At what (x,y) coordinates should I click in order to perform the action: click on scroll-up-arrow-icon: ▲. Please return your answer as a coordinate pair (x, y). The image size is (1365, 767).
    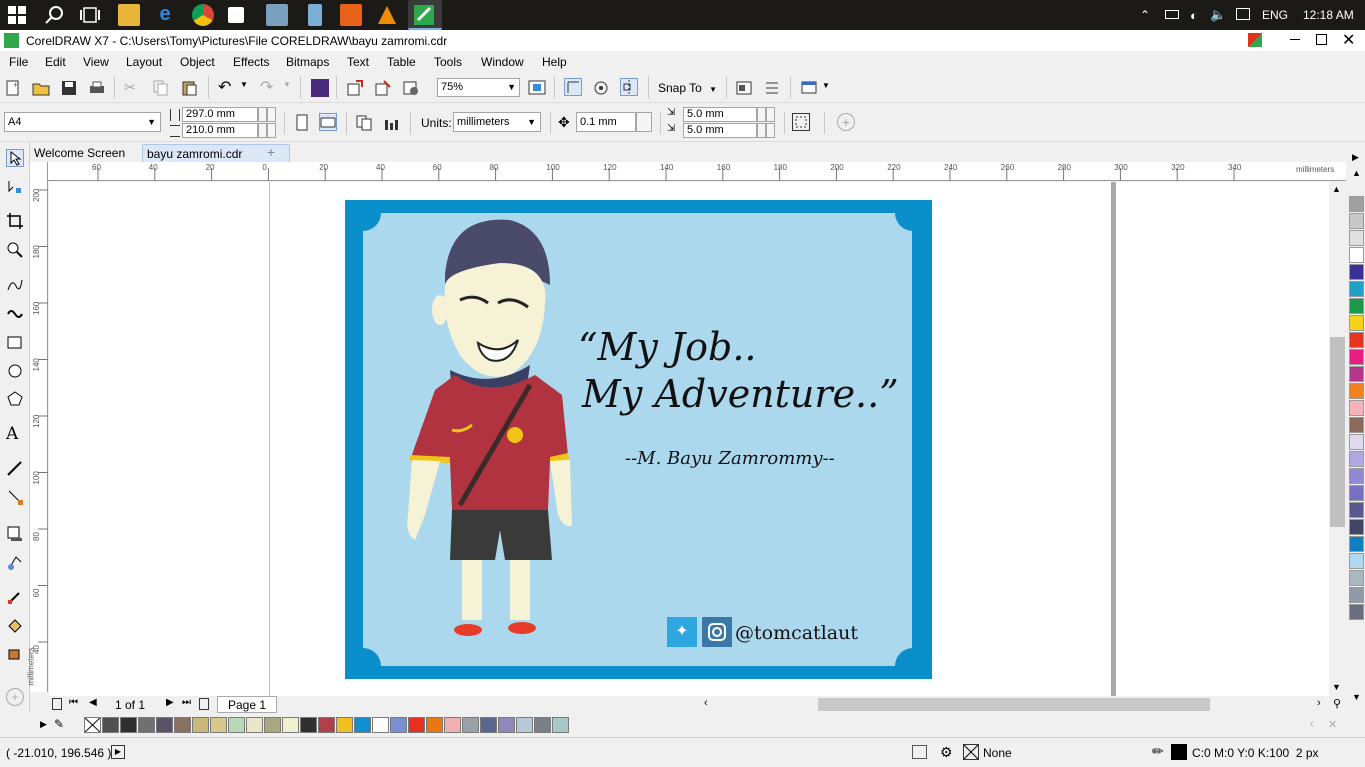
    Looking at the image, I should click on (1336, 189).